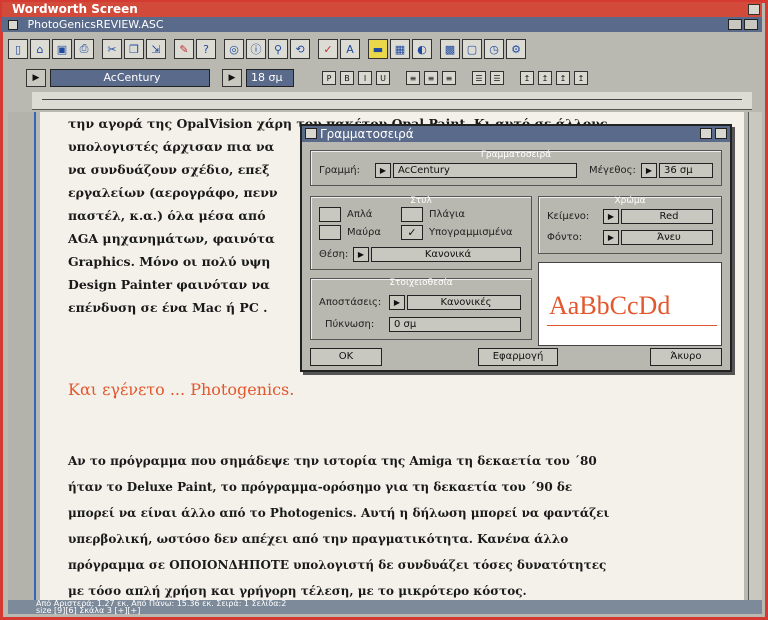 This screenshot has height=620, width=768. What do you see at coordinates (169, 261) in the screenshot?
I see `paragraph-line: Graphics. Μόνο οι πολύ υψη` at bounding box center [169, 261].